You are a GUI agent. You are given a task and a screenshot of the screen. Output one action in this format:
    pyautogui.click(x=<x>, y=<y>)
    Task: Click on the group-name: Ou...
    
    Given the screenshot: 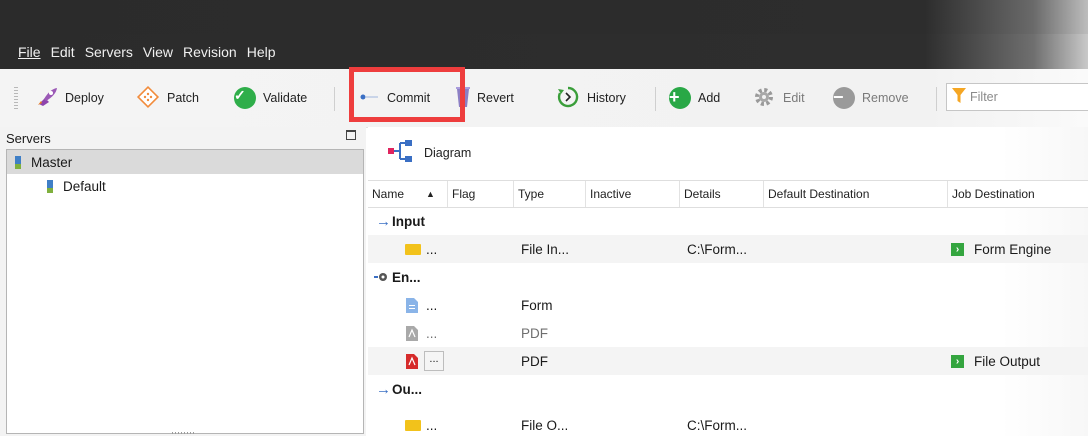 What is the action you would take?
    pyautogui.click(x=407, y=389)
    